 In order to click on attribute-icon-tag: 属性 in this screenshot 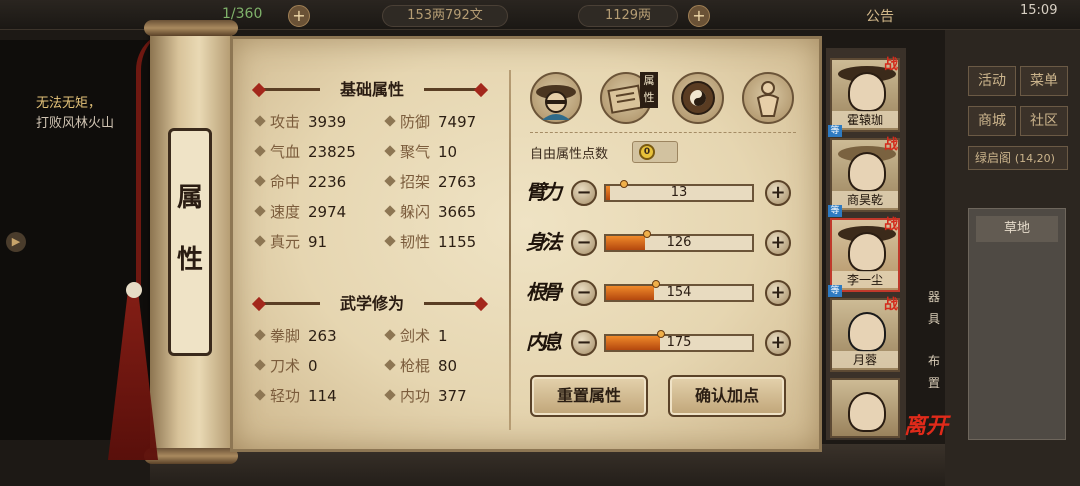, I will do `click(649, 90)`.